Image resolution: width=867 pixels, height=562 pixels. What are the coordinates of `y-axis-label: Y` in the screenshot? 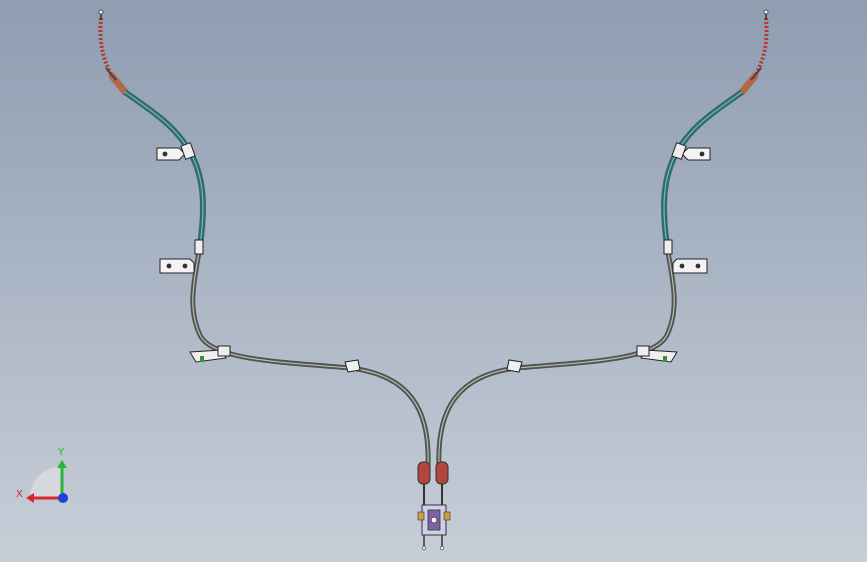 It's located at (61, 452).